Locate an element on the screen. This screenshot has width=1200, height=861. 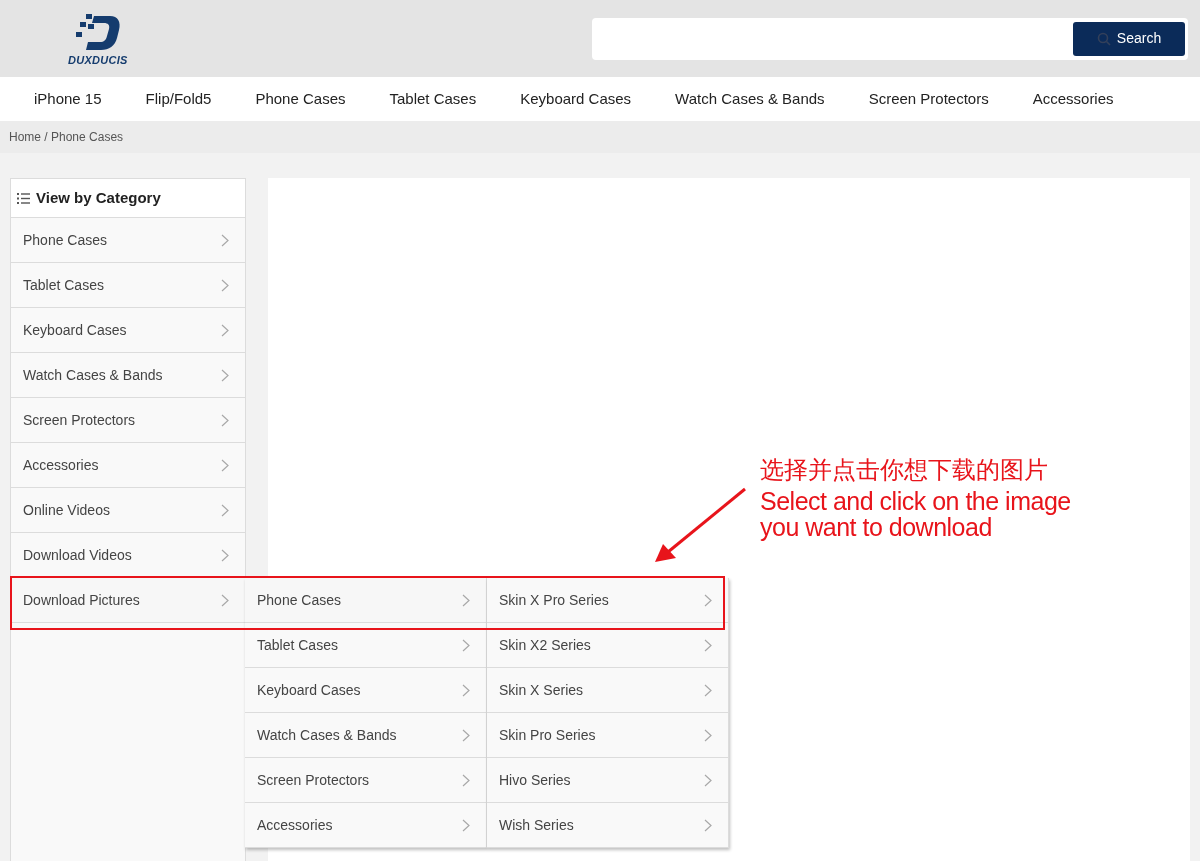
category-menu-item: Screen Protectors is located at coordinates (366, 780).